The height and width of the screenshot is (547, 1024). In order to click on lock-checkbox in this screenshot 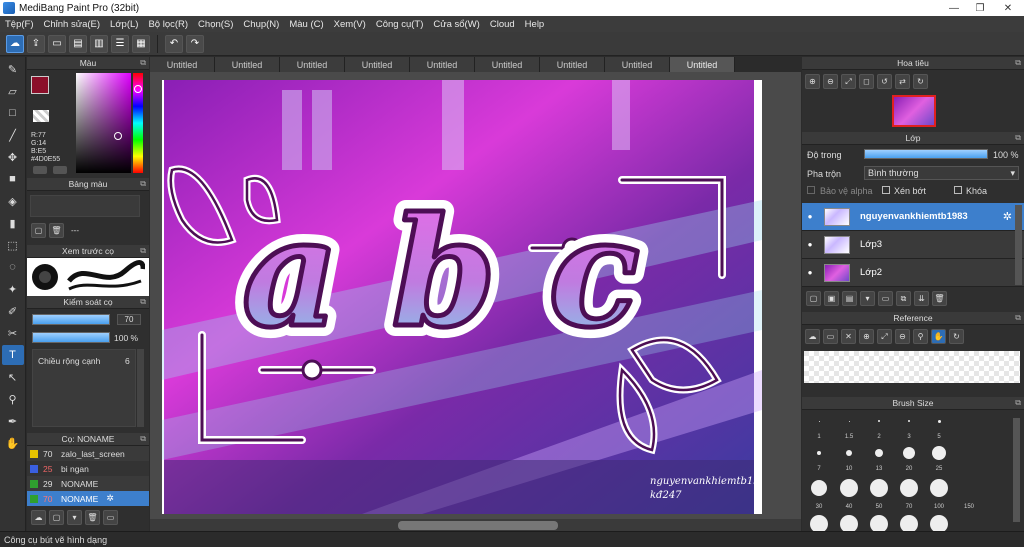, I will do `click(958, 190)`.